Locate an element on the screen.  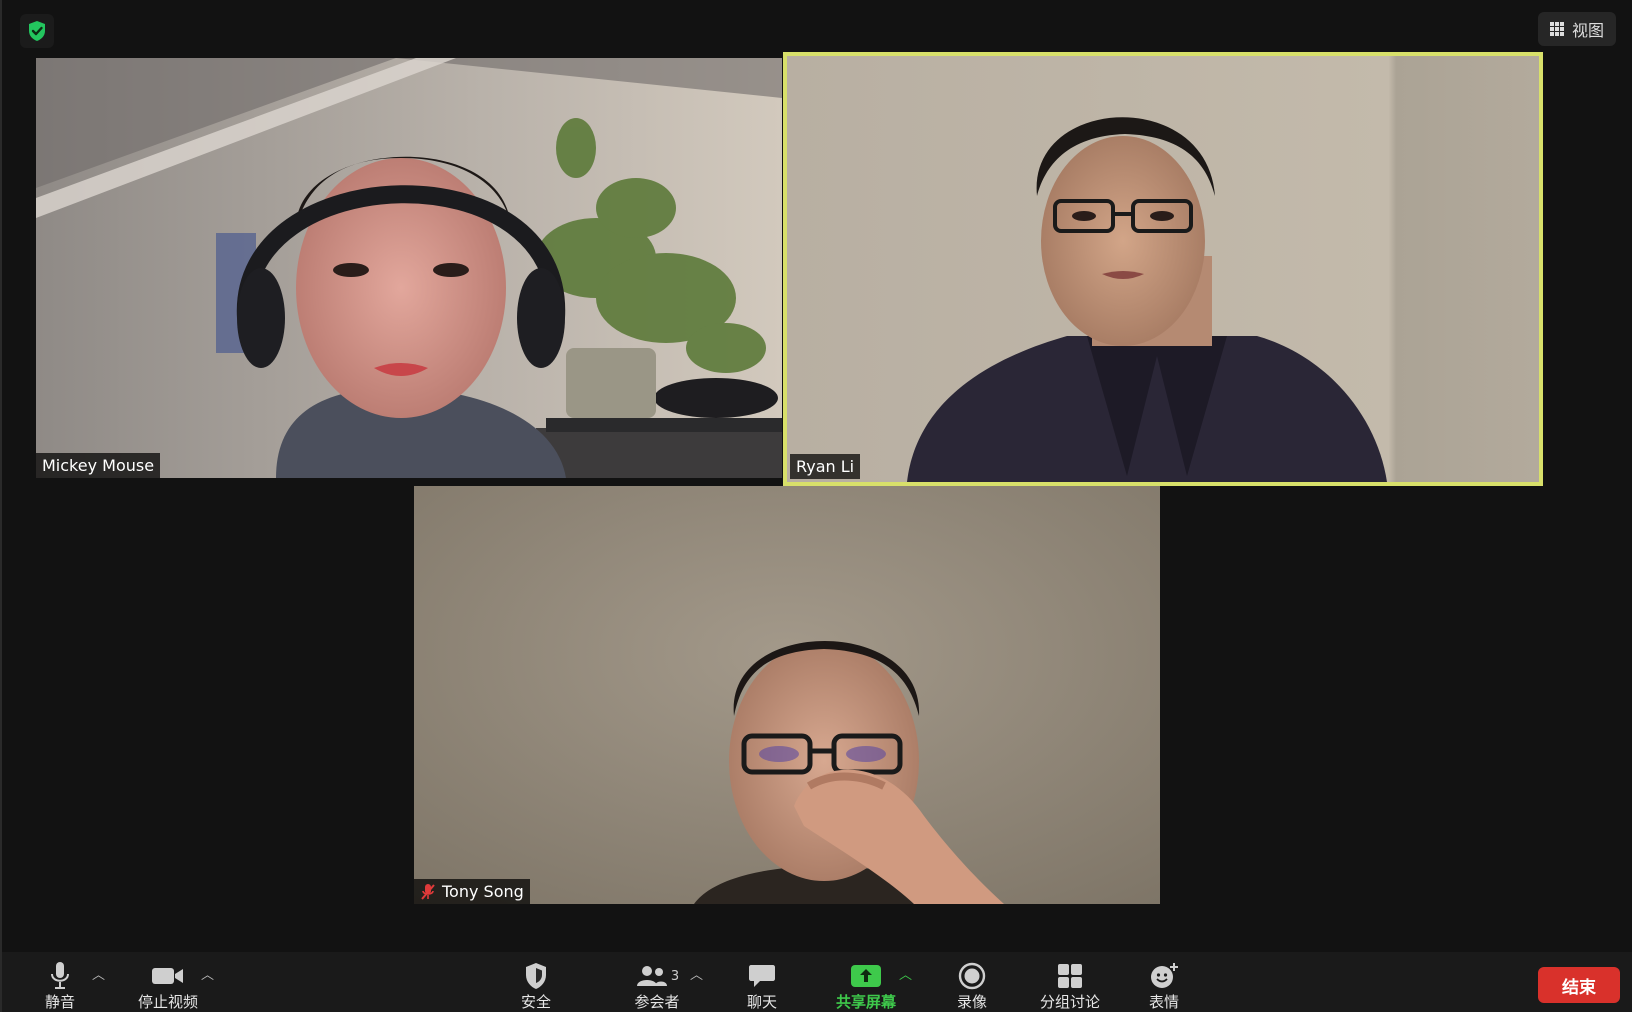
video-camera-icon is located at coordinates (168, 976).